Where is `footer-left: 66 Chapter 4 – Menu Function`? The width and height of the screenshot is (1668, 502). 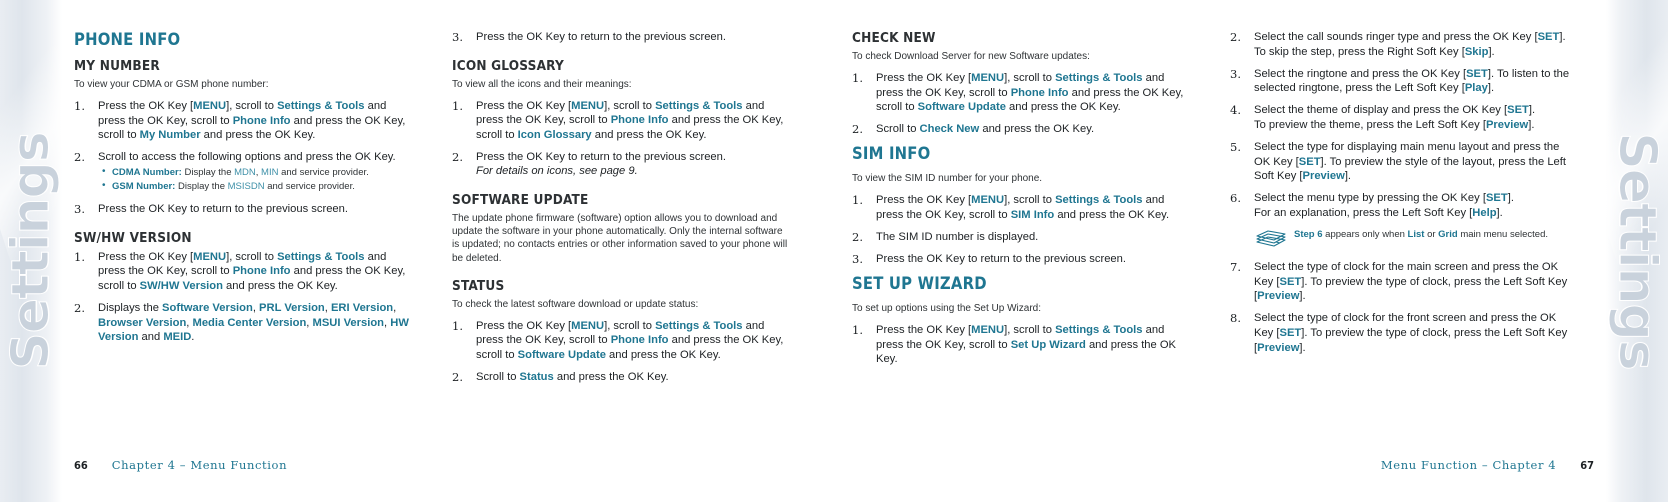
footer-left: 66 Chapter 4 – Menu Function is located at coordinates (180, 465).